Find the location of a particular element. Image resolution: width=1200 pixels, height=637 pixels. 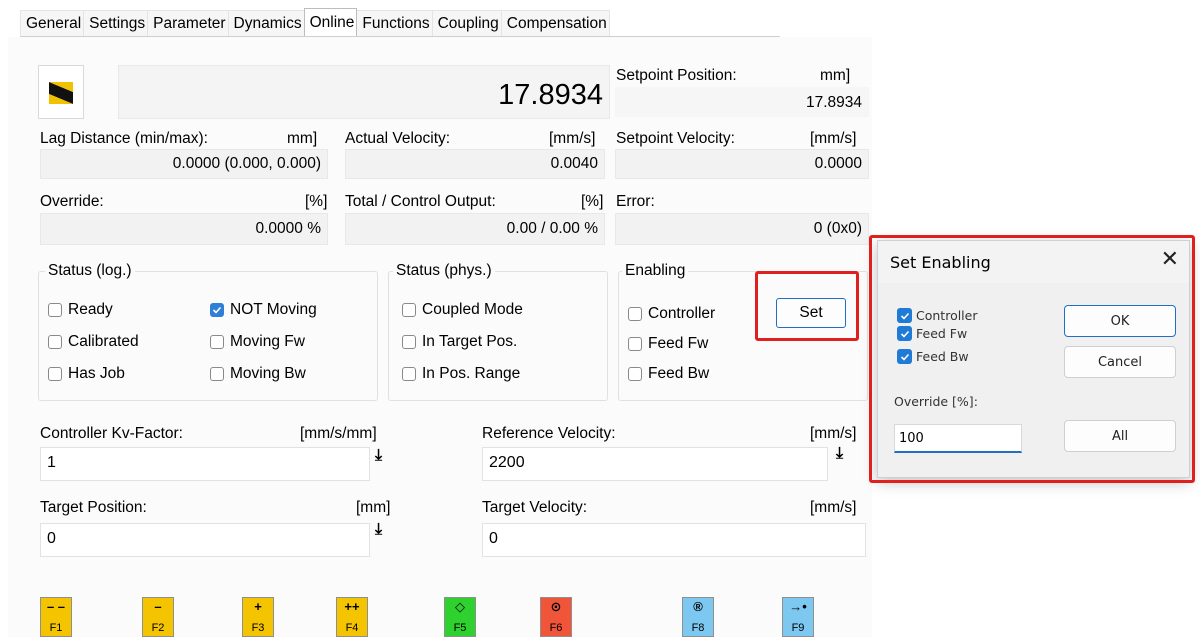

moving-fw-checkbox: Moving Fw is located at coordinates (257, 342).